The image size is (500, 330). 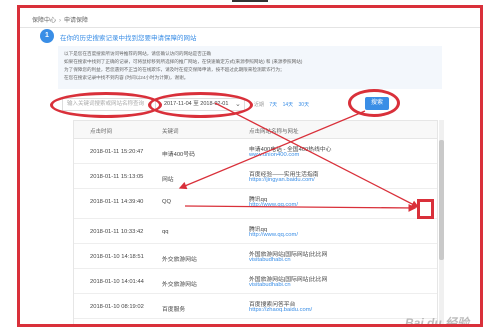 What do you see at coordinates (44, 21) in the screenshot?
I see `breadcrumb-home: 保障中心` at bounding box center [44, 21].